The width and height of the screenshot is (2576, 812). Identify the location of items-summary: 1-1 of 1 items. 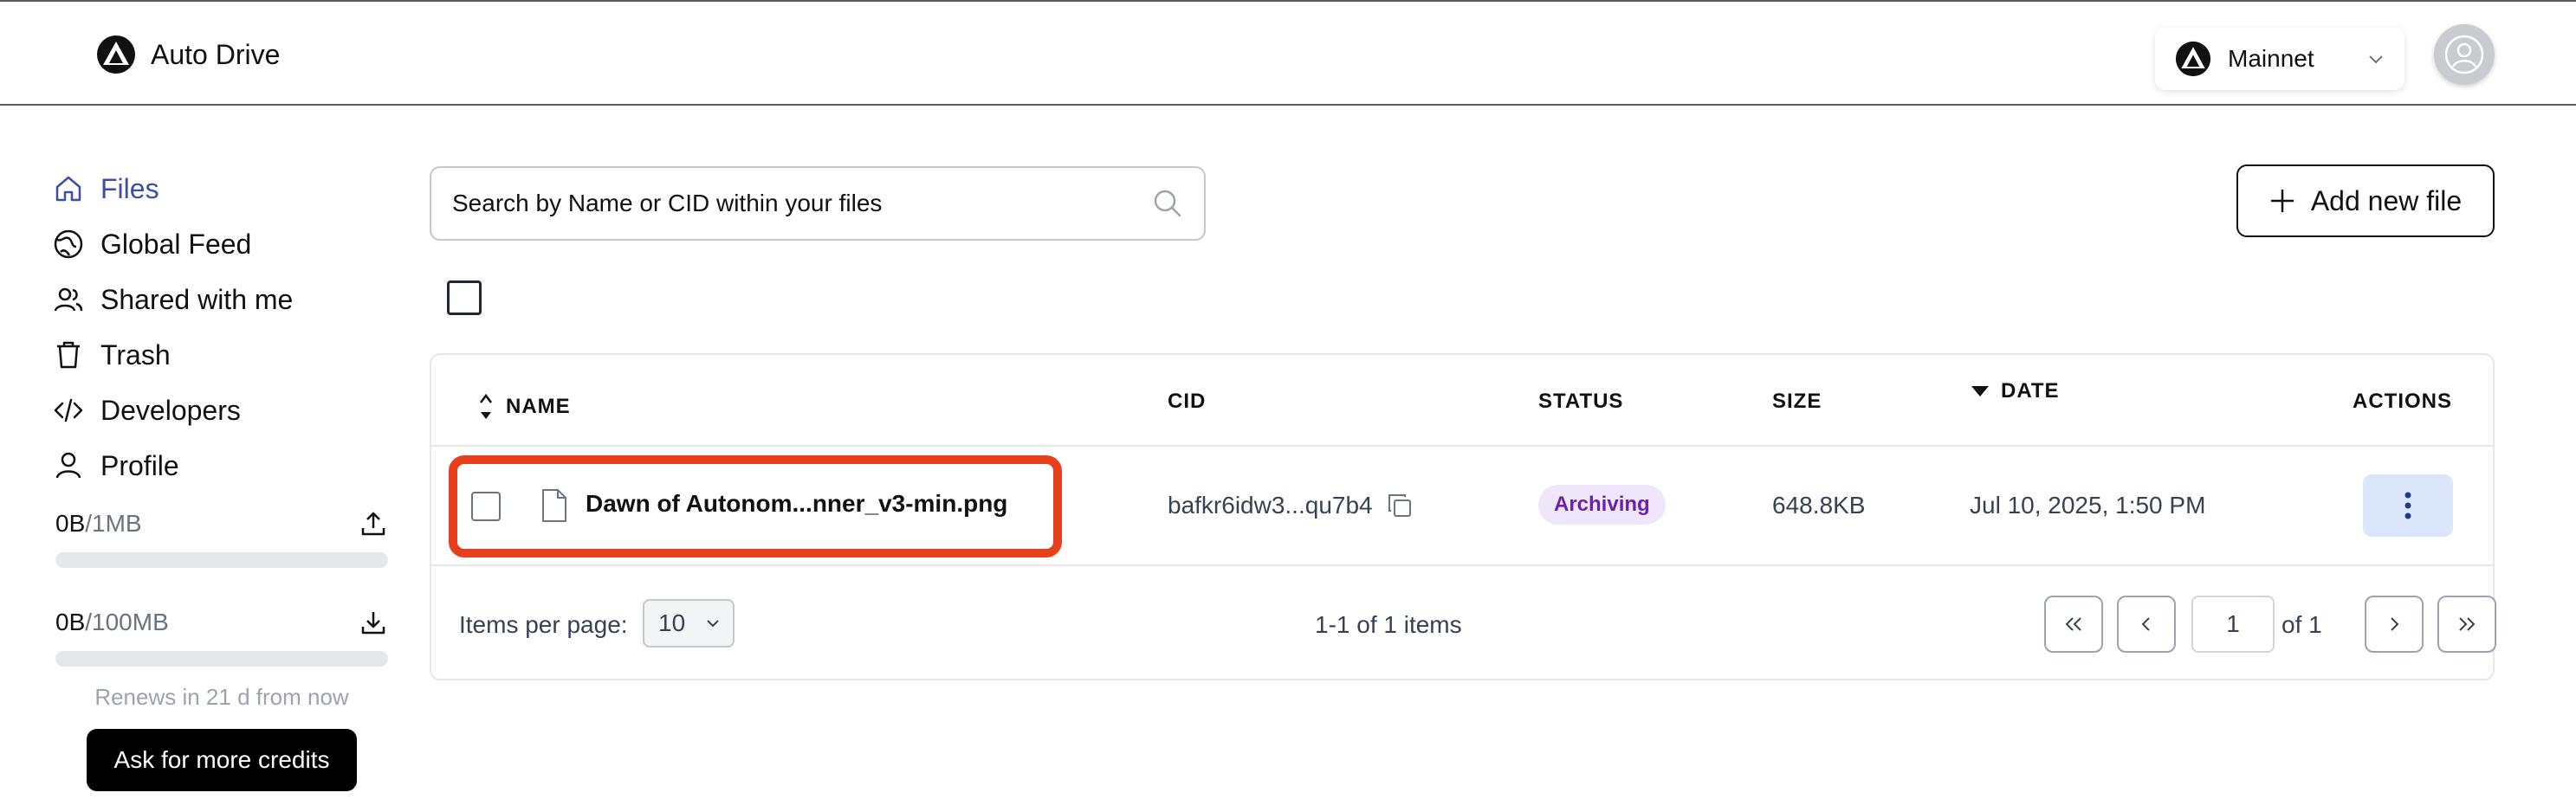
(1388, 624).